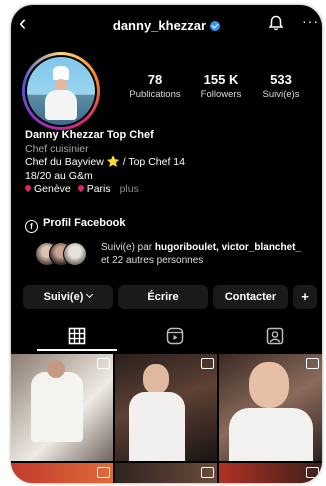  What do you see at coordinates (61, 91) in the screenshot?
I see `avatar` at bounding box center [61, 91].